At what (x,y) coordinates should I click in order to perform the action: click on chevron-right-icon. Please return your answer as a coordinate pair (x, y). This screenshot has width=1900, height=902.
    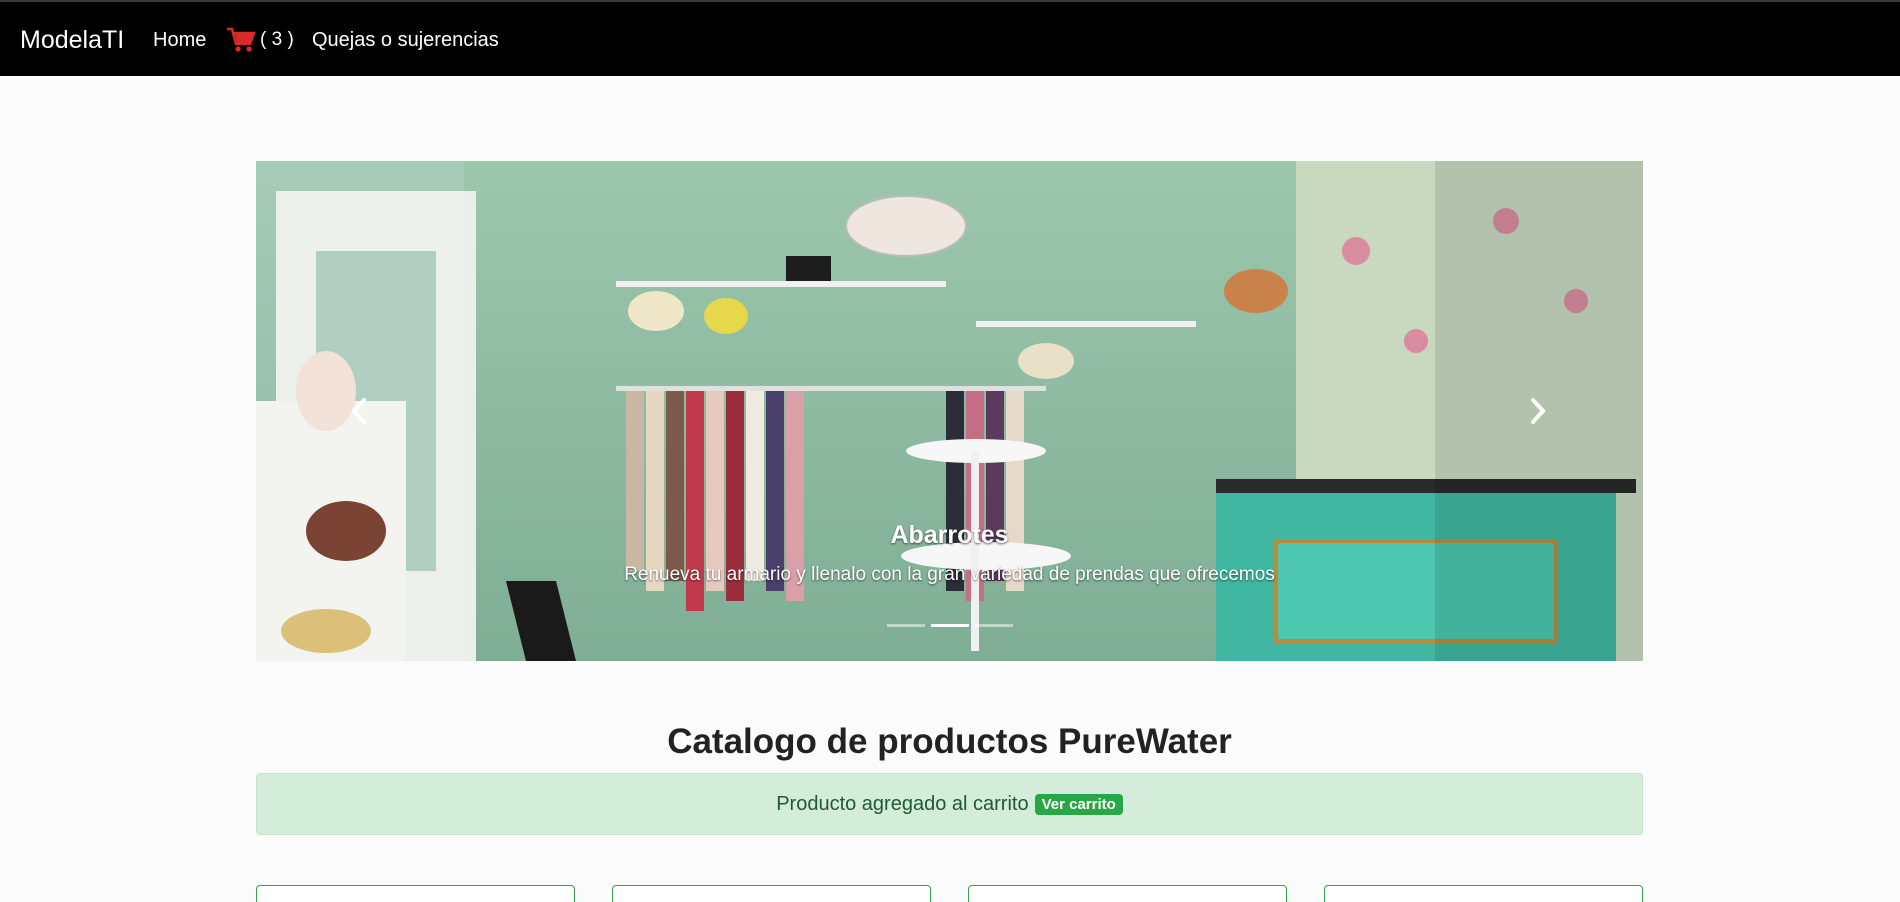
    Looking at the image, I should click on (1538, 411).